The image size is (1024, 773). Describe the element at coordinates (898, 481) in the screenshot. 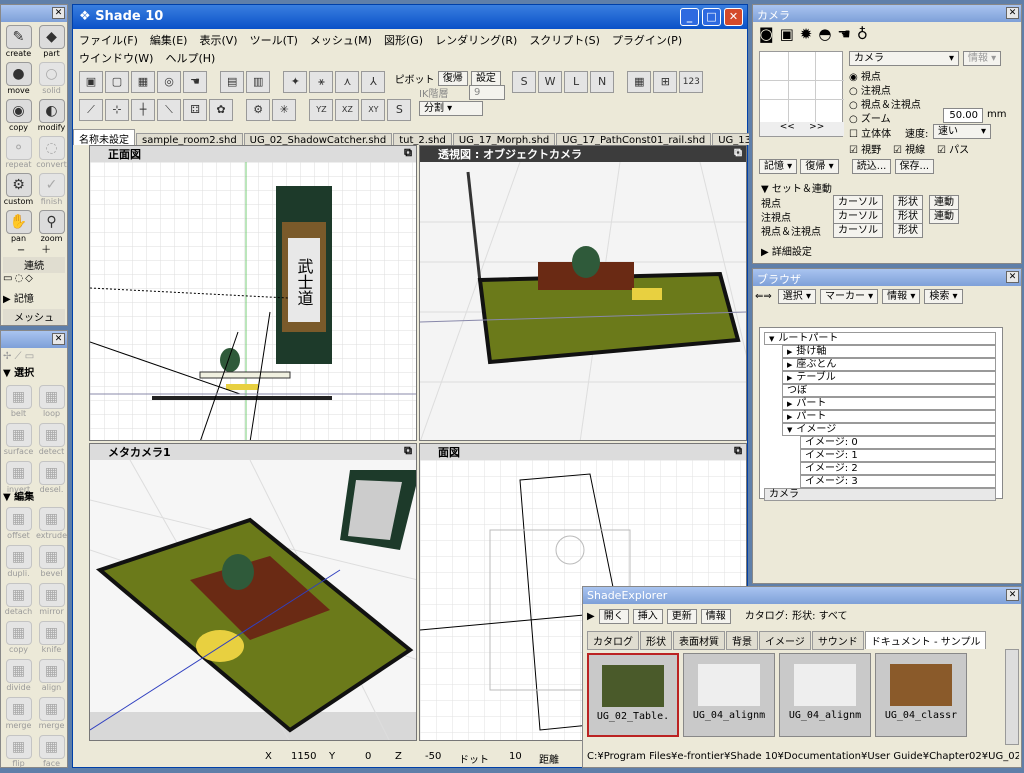

I see `tree-node: イメージ: 3` at that location.